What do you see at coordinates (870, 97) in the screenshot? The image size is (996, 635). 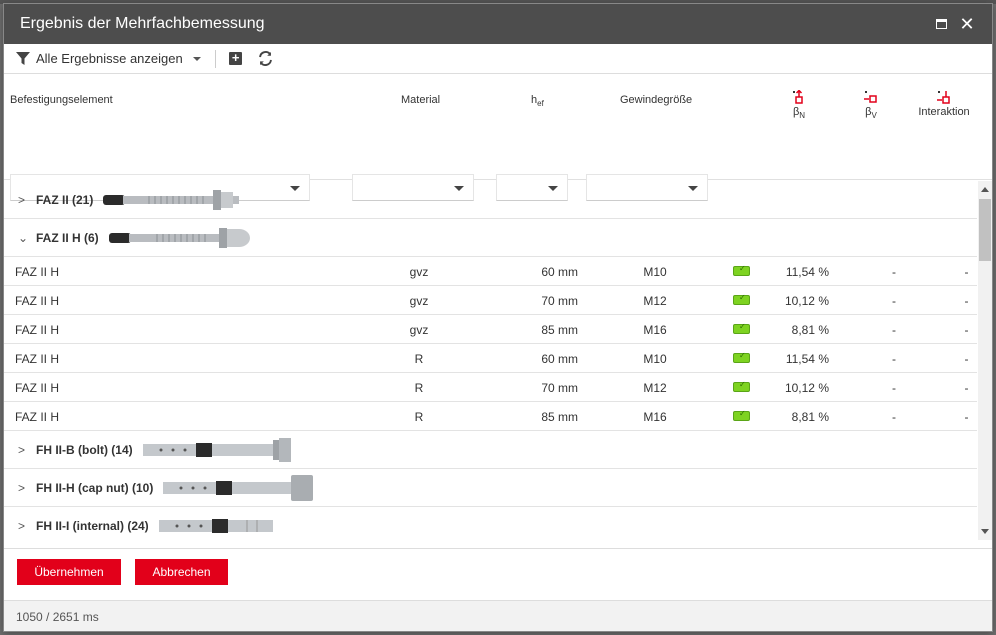 I see `shear-load-icon` at bounding box center [870, 97].